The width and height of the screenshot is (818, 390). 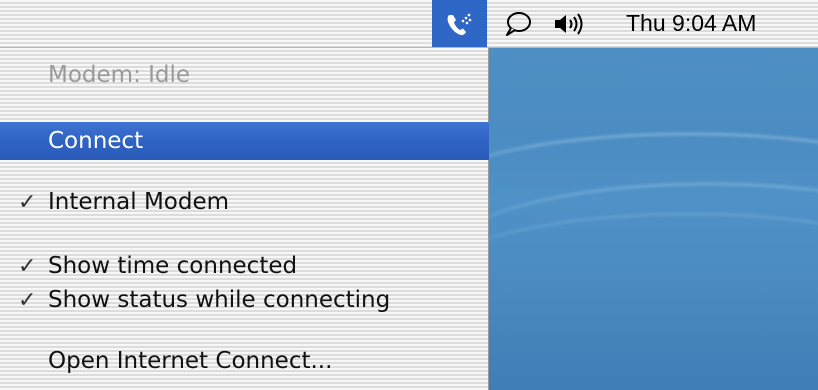 What do you see at coordinates (409, 24) in the screenshot?
I see `menu-bar: Thu 9:04 AM` at bounding box center [409, 24].